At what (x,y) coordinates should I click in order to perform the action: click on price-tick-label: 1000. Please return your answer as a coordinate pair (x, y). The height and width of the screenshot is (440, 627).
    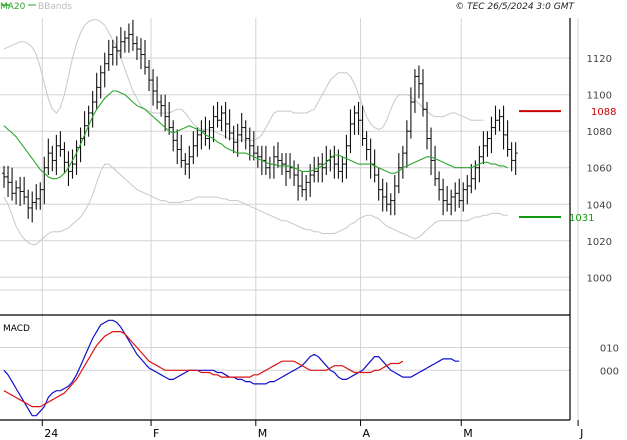
    Looking at the image, I should click on (599, 278).